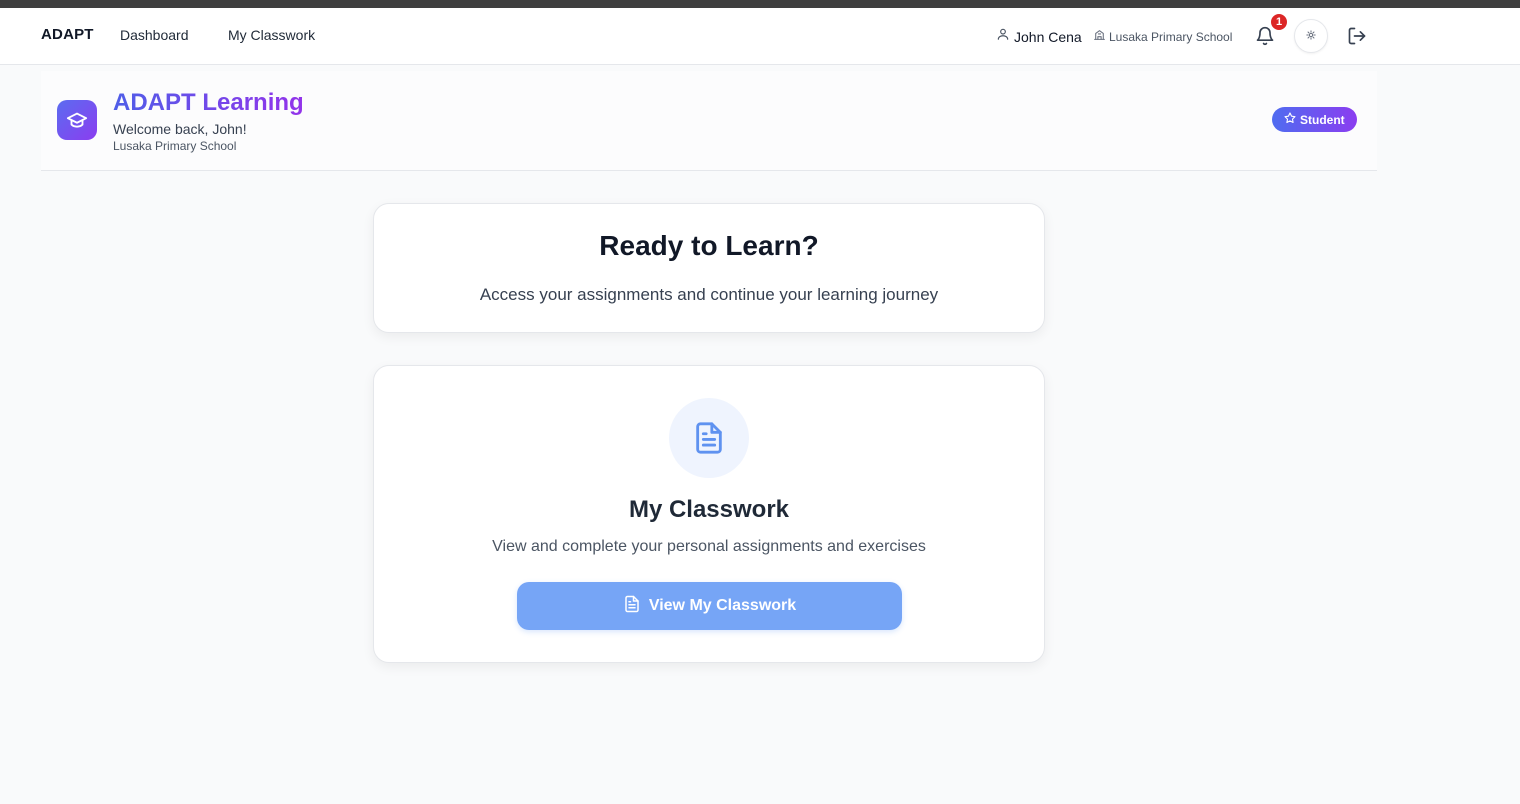 This screenshot has height=804, width=1520. I want to click on brand-logo: ADAPT, so click(67, 34).